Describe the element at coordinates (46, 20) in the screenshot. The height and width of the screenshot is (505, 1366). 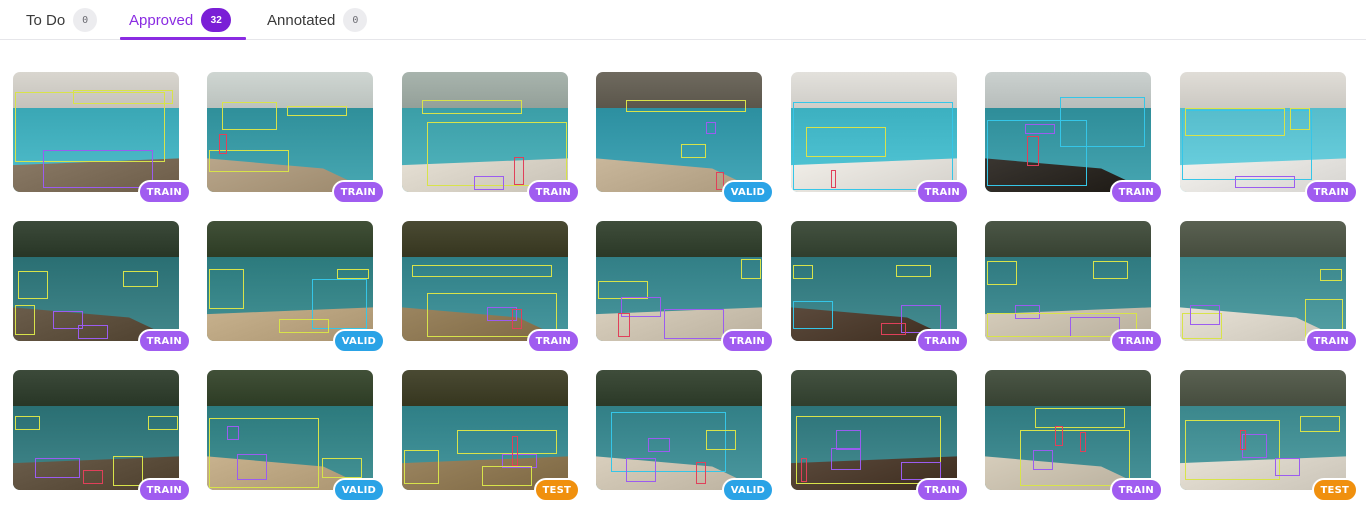
I see `tab-label: To Do` at that location.